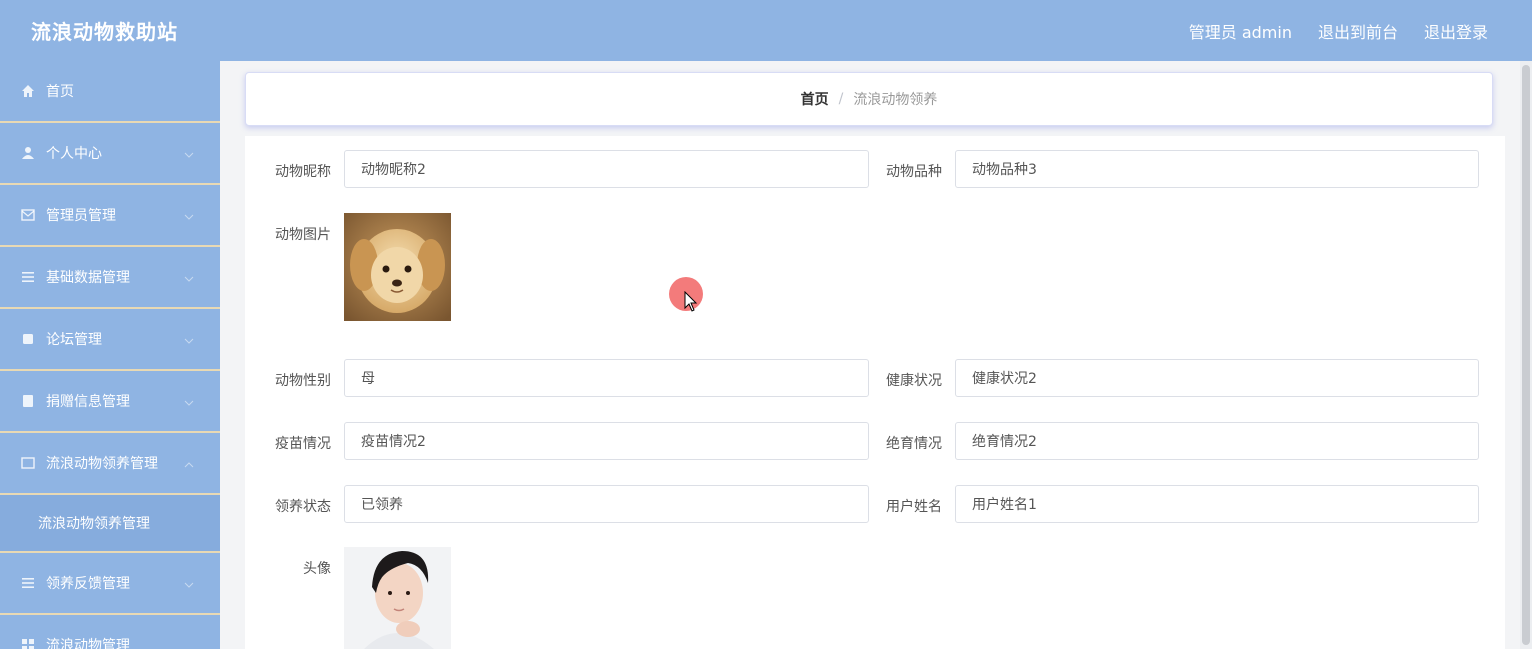 This screenshot has width=1532, height=649. I want to click on mail-icon, so click(28, 215).